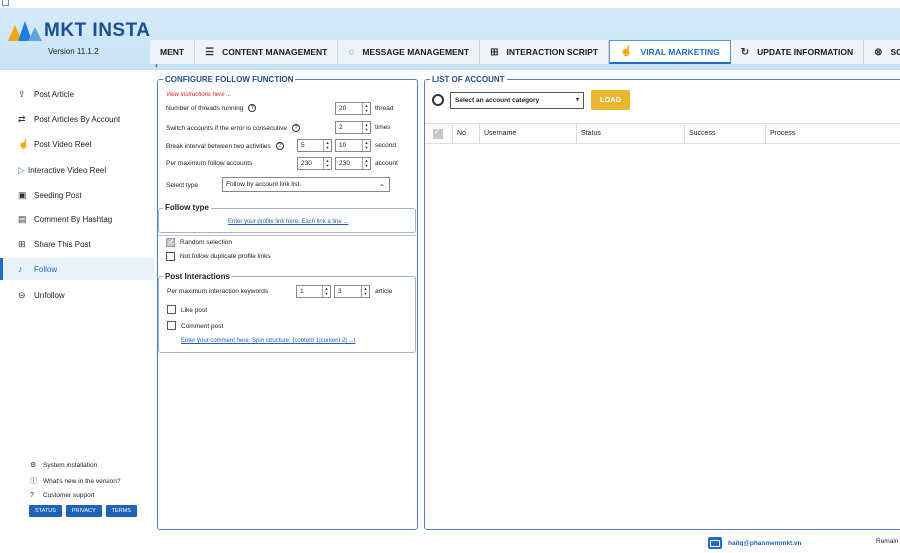 Image resolution: width=900 pixels, height=553 pixels. Describe the element at coordinates (73, 51) in the screenshot. I see `app-version: Version 11.1.2` at that location.